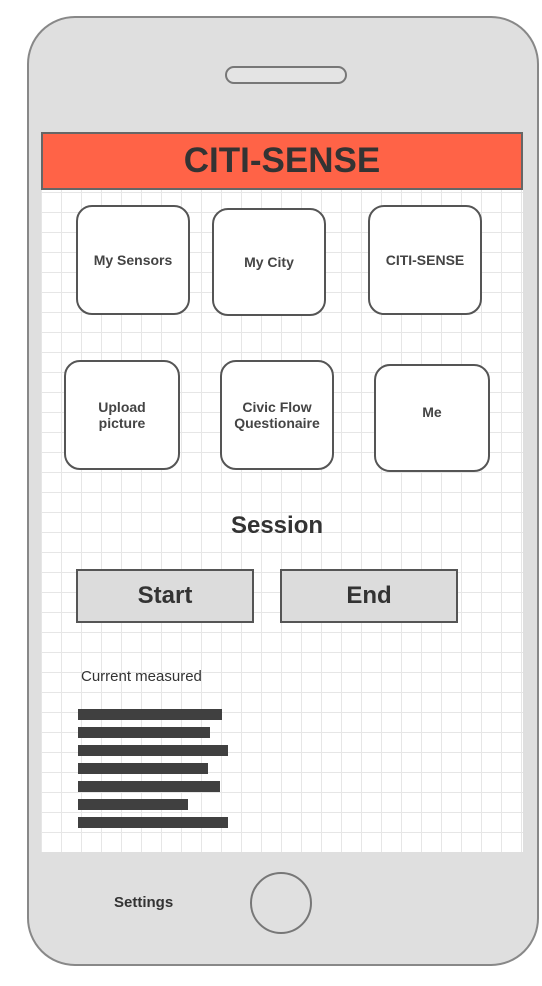 The image size is (542, 986). I want to click on settings-link: Settings, so click(143, 902).